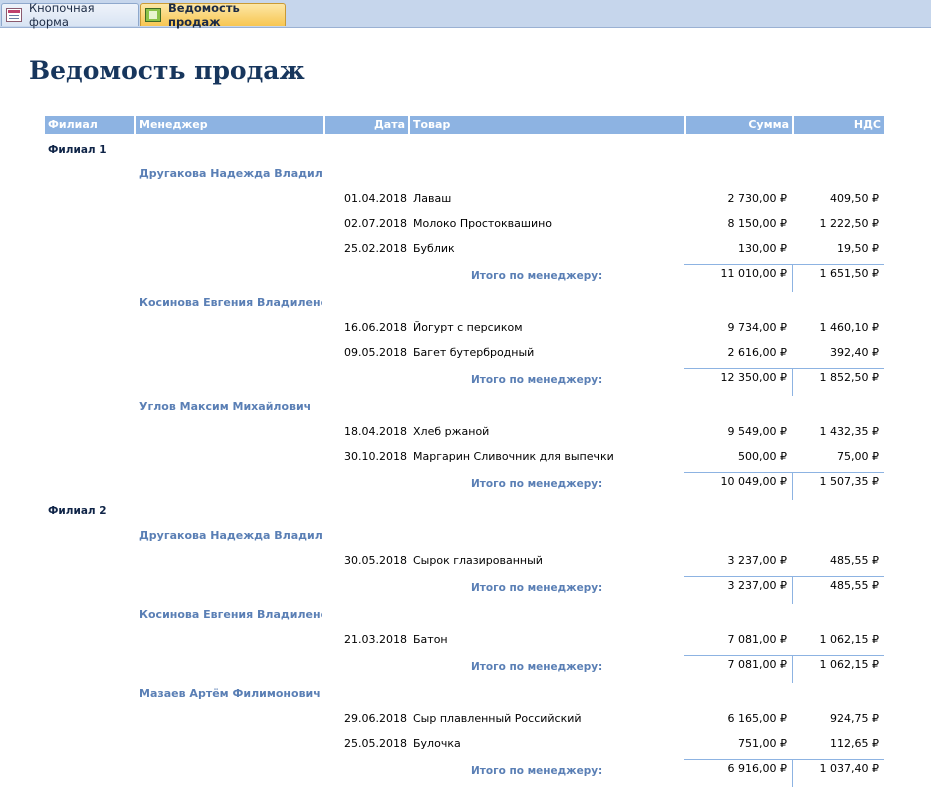 The height and width of the screenshot is (787, 931). Describe the element at coordinates (757, 327) in the screenshot. I see `sale-sum: 9 734,00 ₽` at that location.